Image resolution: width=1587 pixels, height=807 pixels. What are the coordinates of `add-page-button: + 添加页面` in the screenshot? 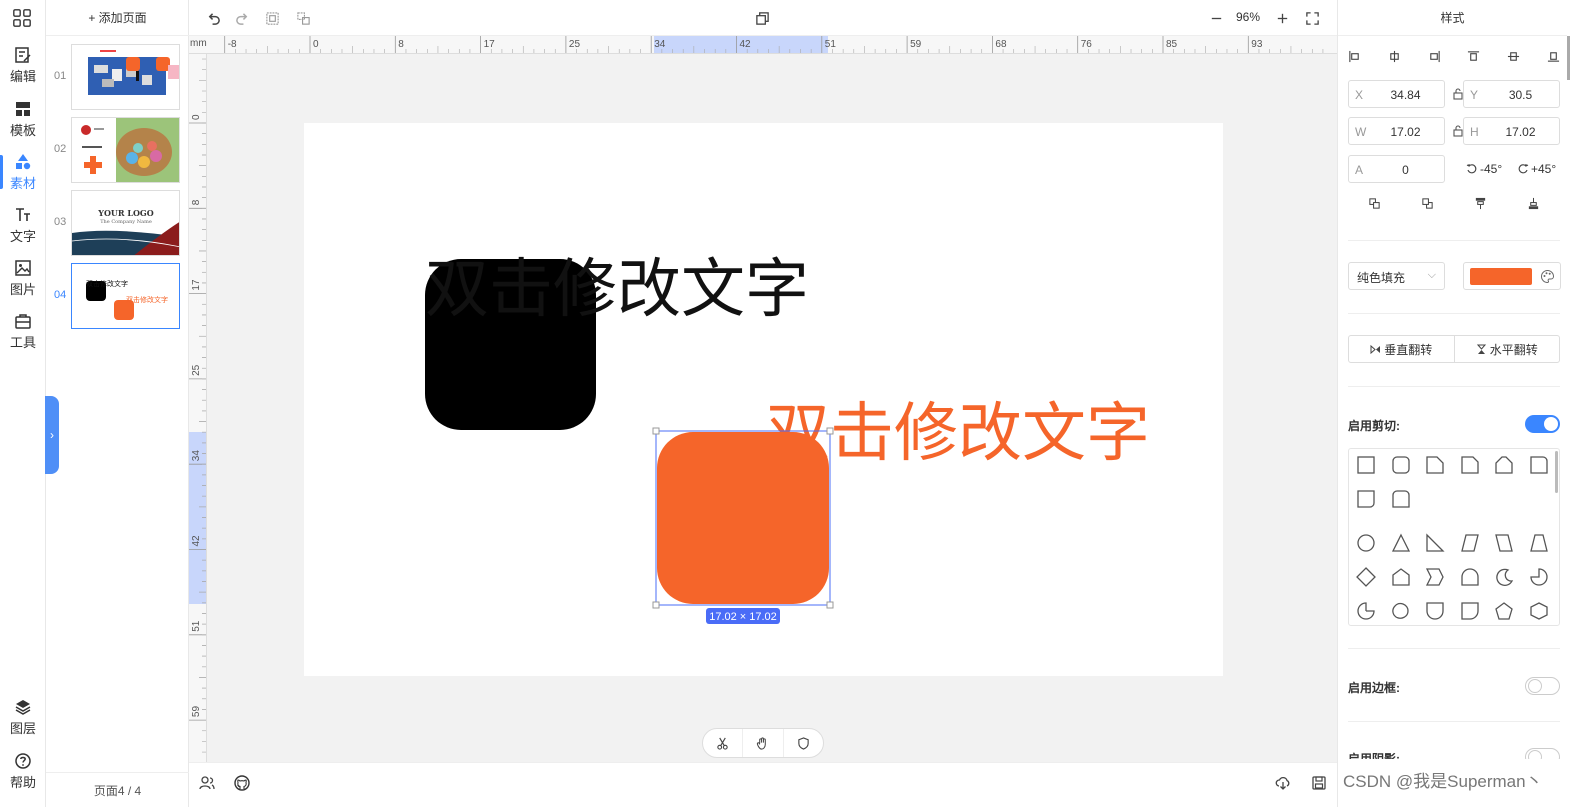 It's located at (117, 18).